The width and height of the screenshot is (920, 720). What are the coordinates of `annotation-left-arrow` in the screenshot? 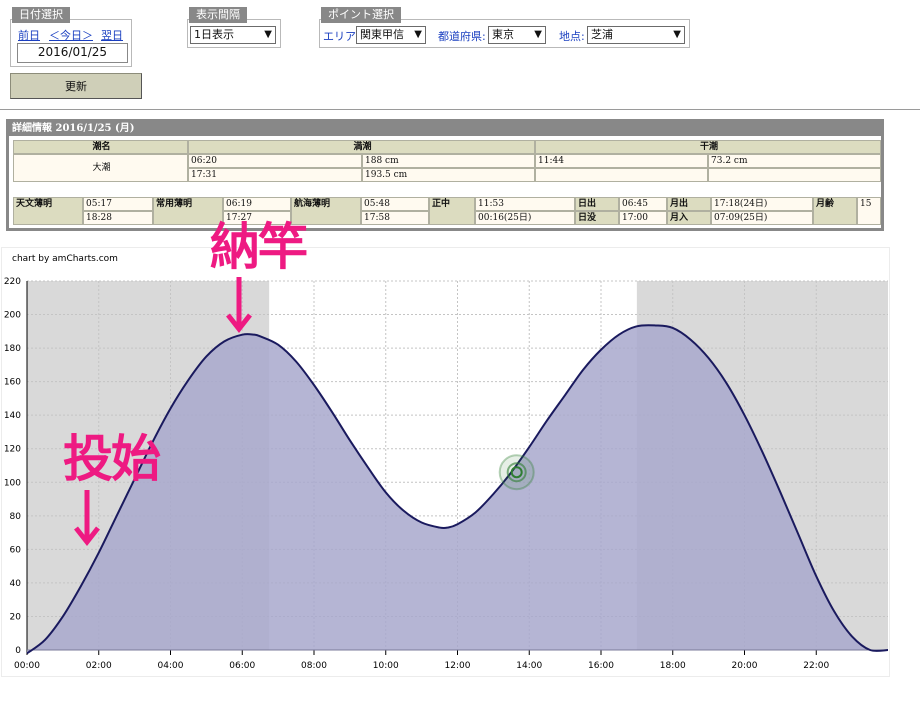 It's located at (87, 518).